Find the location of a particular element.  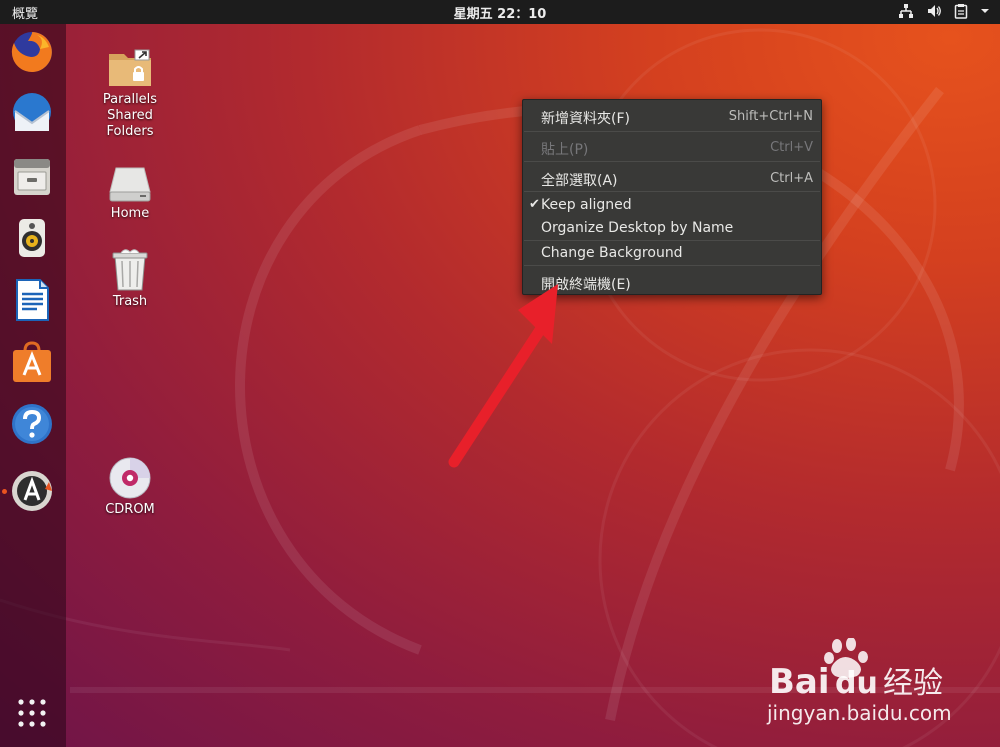

desktop-icon-trash: Trash is located at coordinates (130, 279).